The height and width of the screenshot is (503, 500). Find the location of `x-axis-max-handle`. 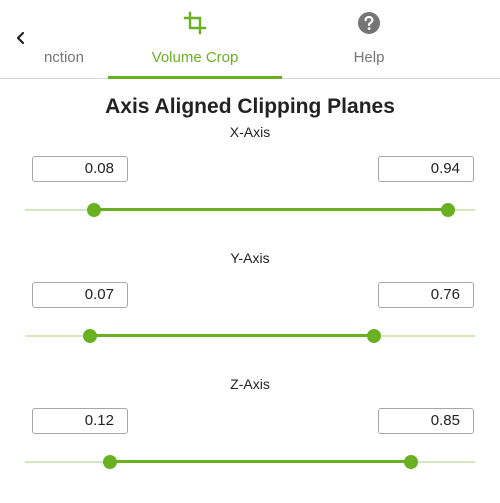

x-axis-max-handle is located at coordinates (448, 210).